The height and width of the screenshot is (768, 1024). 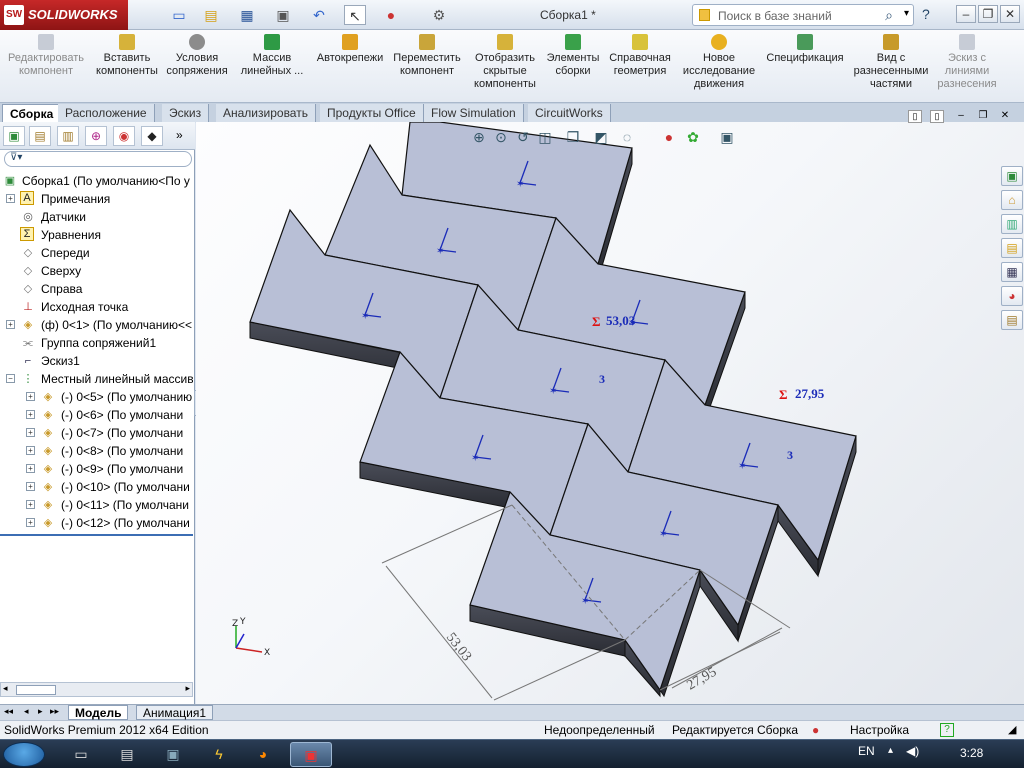 What do you see at coordinates (96, 253) in the screenshot?
I see `tree-item-front-plane: ◇ Спереди` at bounding box center [96, 253].